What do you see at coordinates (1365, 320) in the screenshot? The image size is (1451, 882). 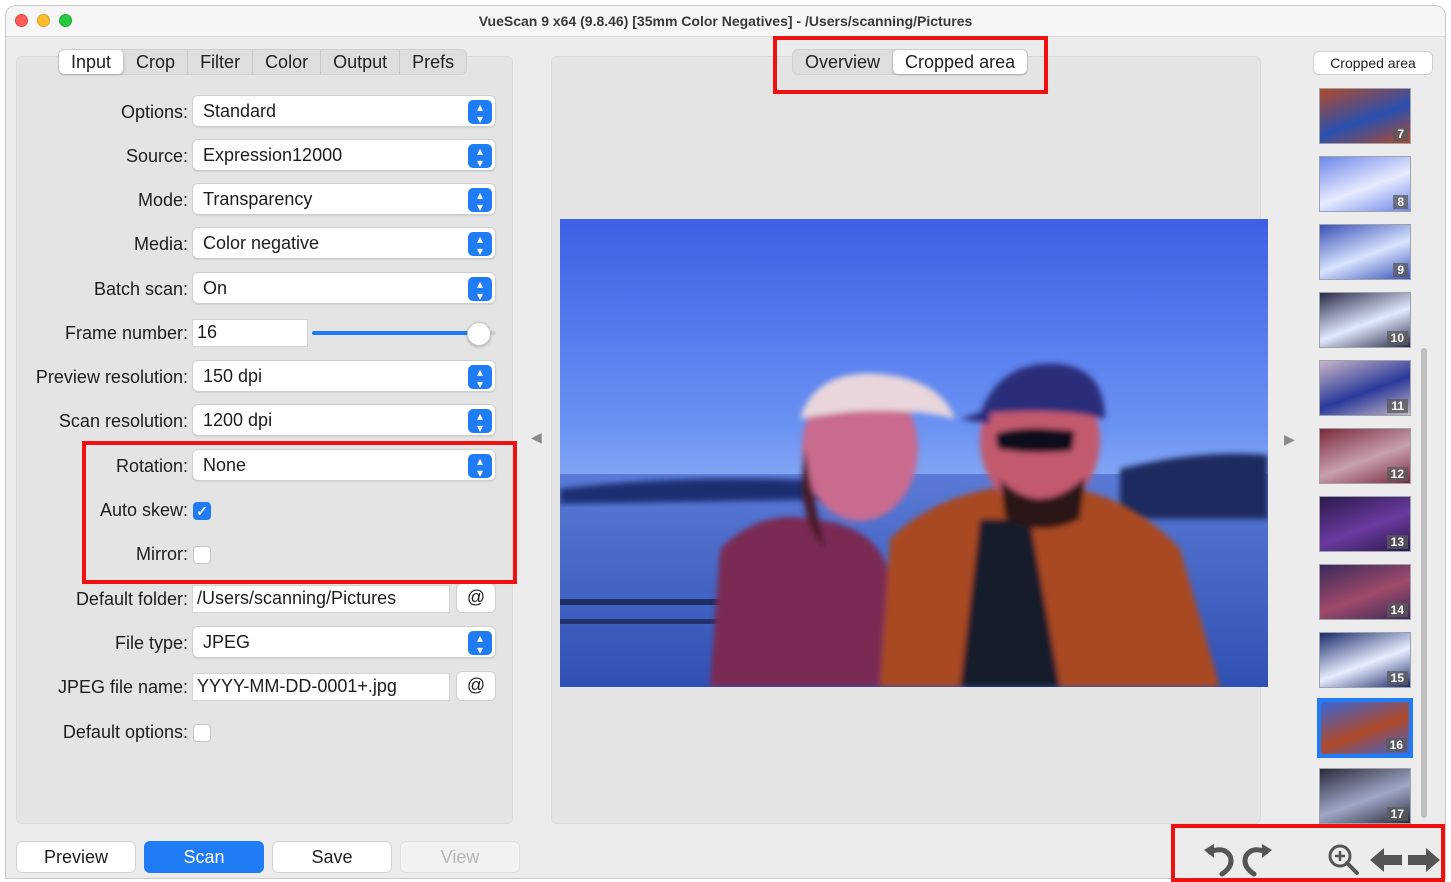 I see `thumbnail-10: 10` at bounding box center [1365, 320].